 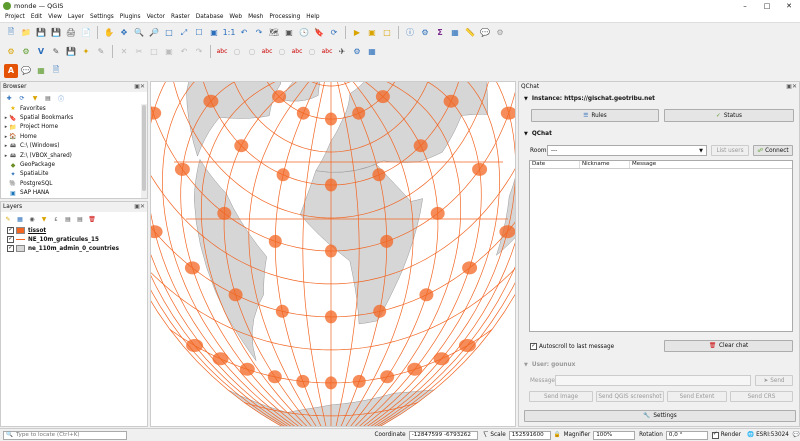 I want to click on statistics-icon: Σ, so click(x=440, y=33).